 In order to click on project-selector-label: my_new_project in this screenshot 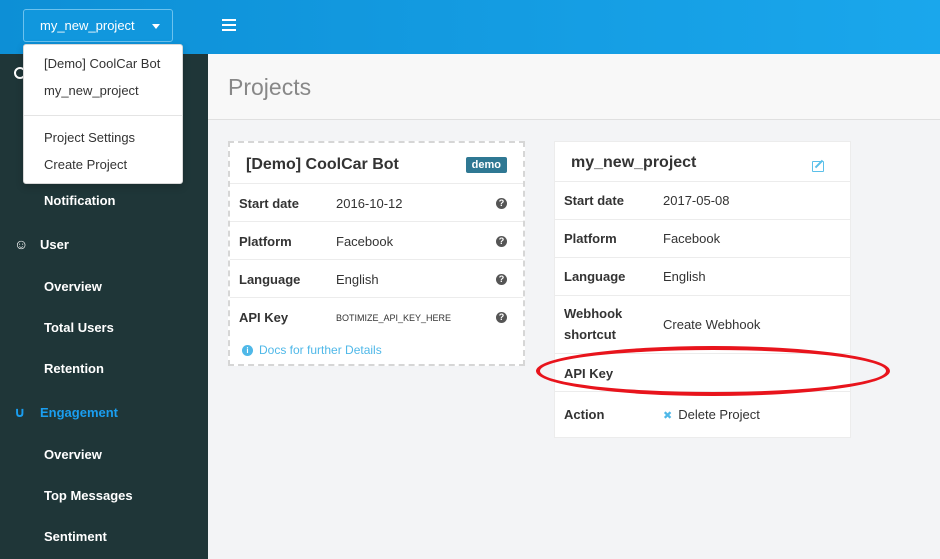, I will do `click(87, 25)`.